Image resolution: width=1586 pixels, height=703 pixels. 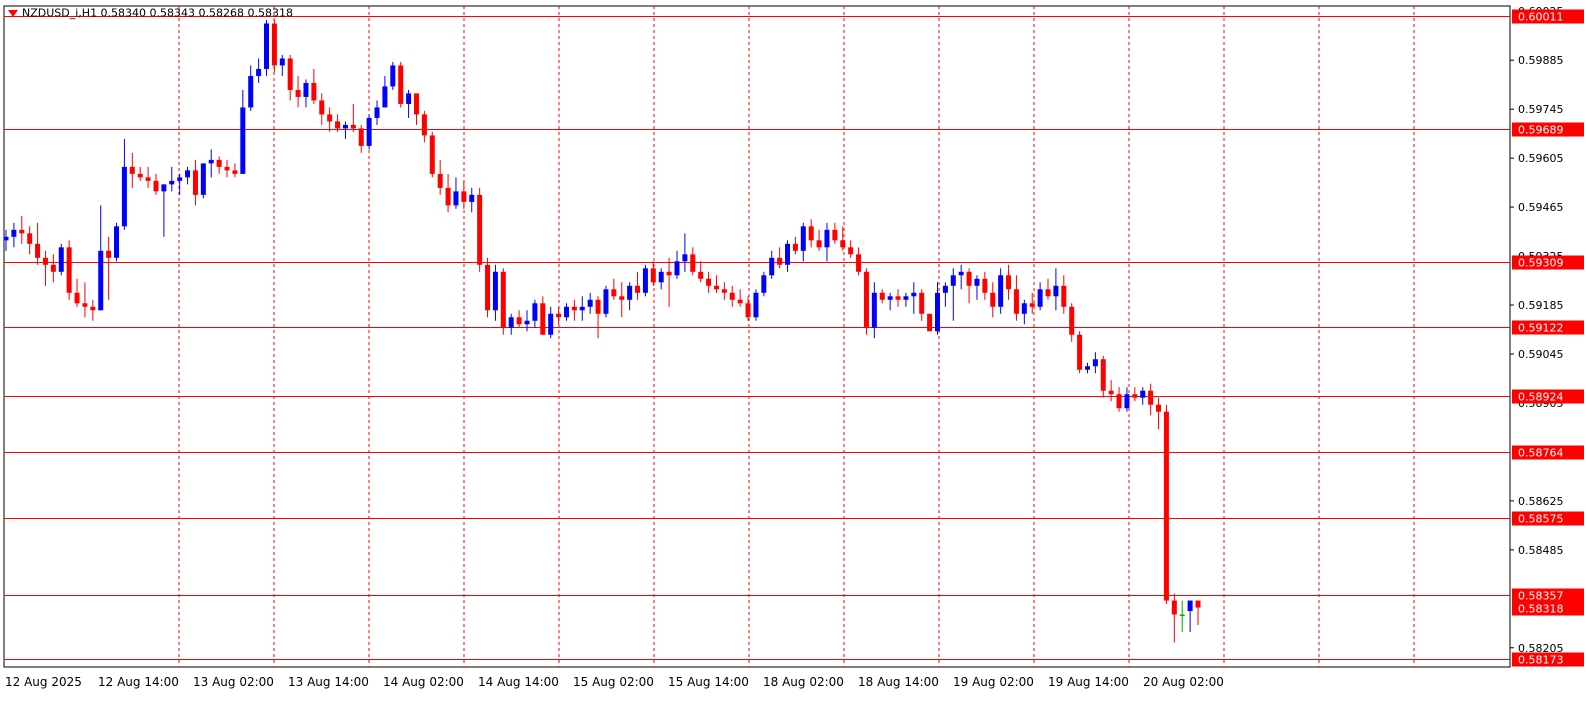 I want to click on x-tick-label: 13 Aug 14:00, so click(x=328, y=682).